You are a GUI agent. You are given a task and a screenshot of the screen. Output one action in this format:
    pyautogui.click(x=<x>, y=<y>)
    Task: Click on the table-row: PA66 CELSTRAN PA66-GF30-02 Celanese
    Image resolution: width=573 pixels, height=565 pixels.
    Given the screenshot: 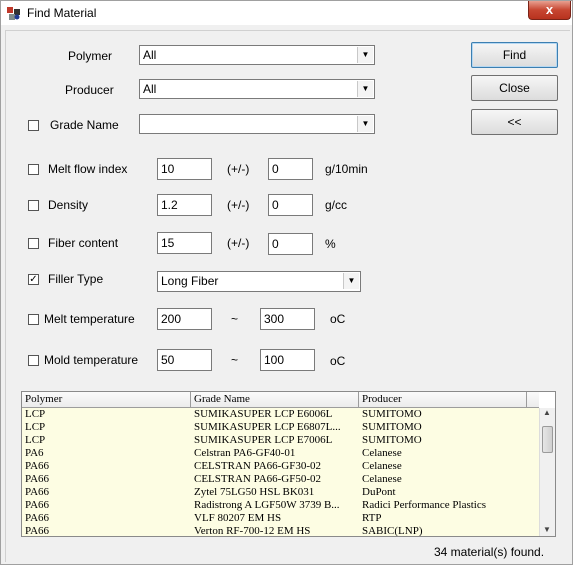 What is the action you would take?
    pyautogui.click(x=280, y=466)
    